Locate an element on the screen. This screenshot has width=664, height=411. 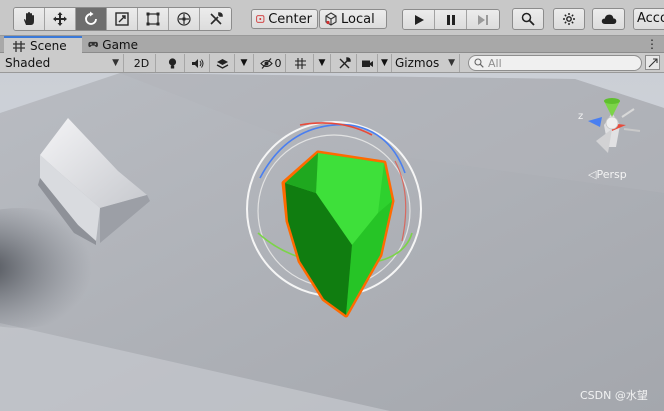
hand-icon is located at coordinates (29, 18).